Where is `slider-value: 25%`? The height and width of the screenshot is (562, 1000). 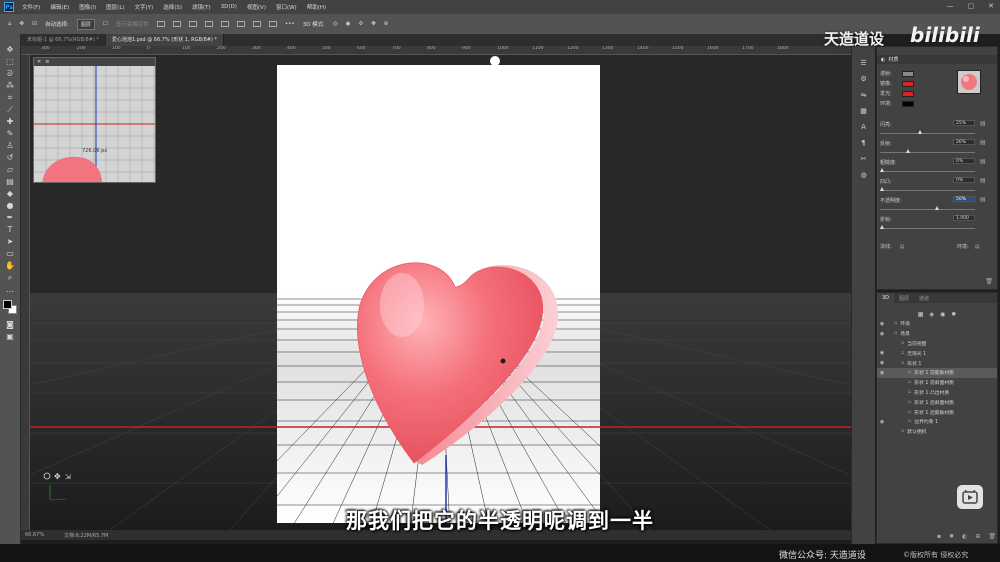
slider-value: 25% is located at coordinates (964, 123).